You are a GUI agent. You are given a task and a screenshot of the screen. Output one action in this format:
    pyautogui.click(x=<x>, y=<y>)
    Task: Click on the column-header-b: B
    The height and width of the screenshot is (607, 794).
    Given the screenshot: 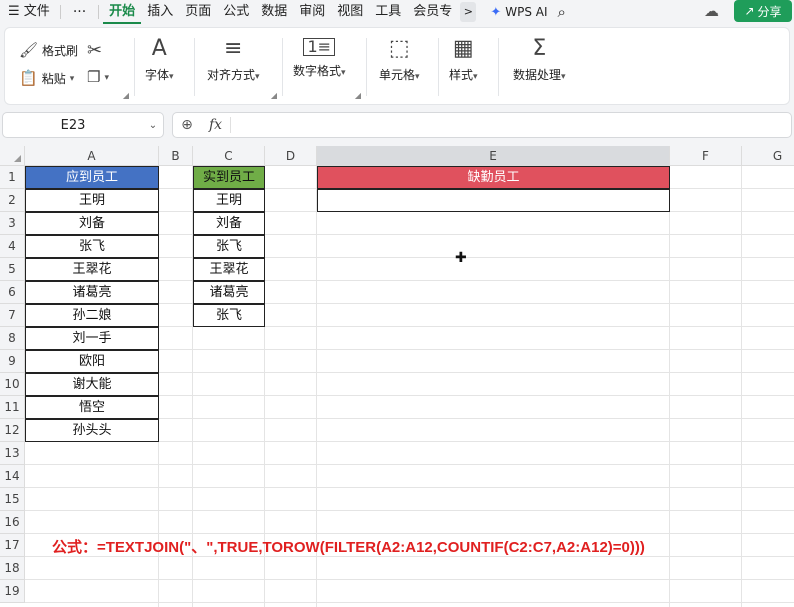 What is the action you would take?
    pyautogui.click(x=176, y=156)
    